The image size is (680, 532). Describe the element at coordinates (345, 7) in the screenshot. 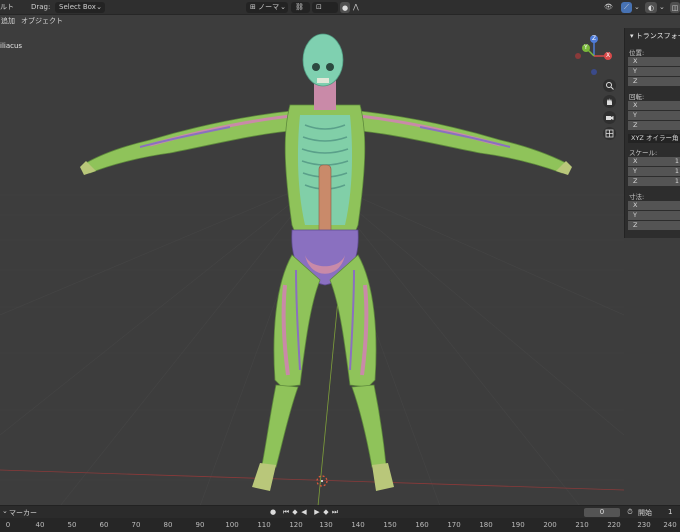

I see `proportional-edit-icon: ●` at that location.